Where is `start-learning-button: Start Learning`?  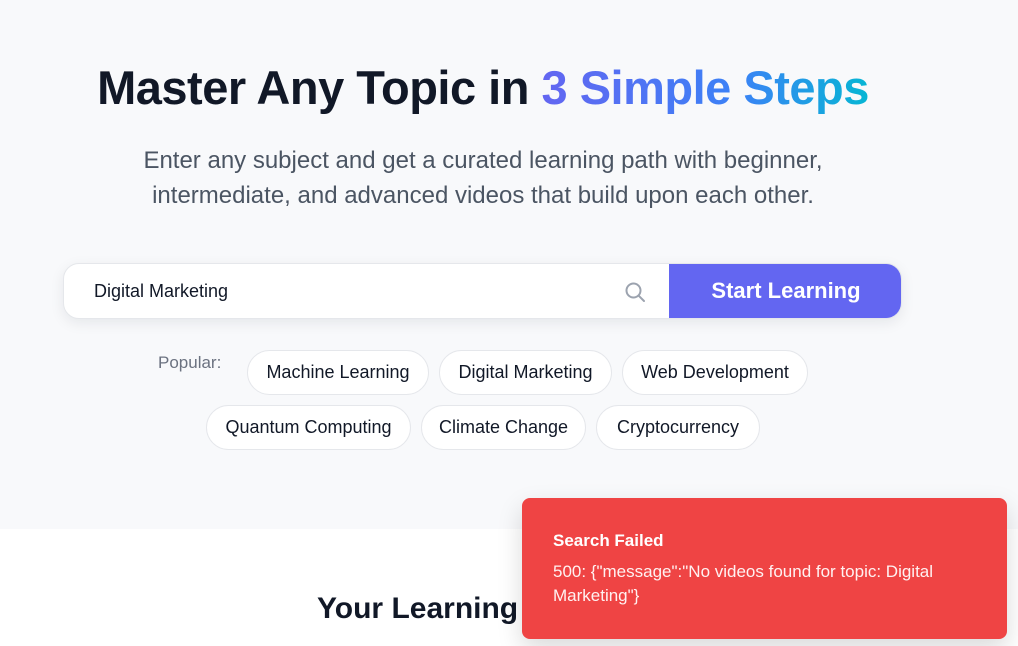 start-learning-button: Start Learning is located at coordinates (785, 291).